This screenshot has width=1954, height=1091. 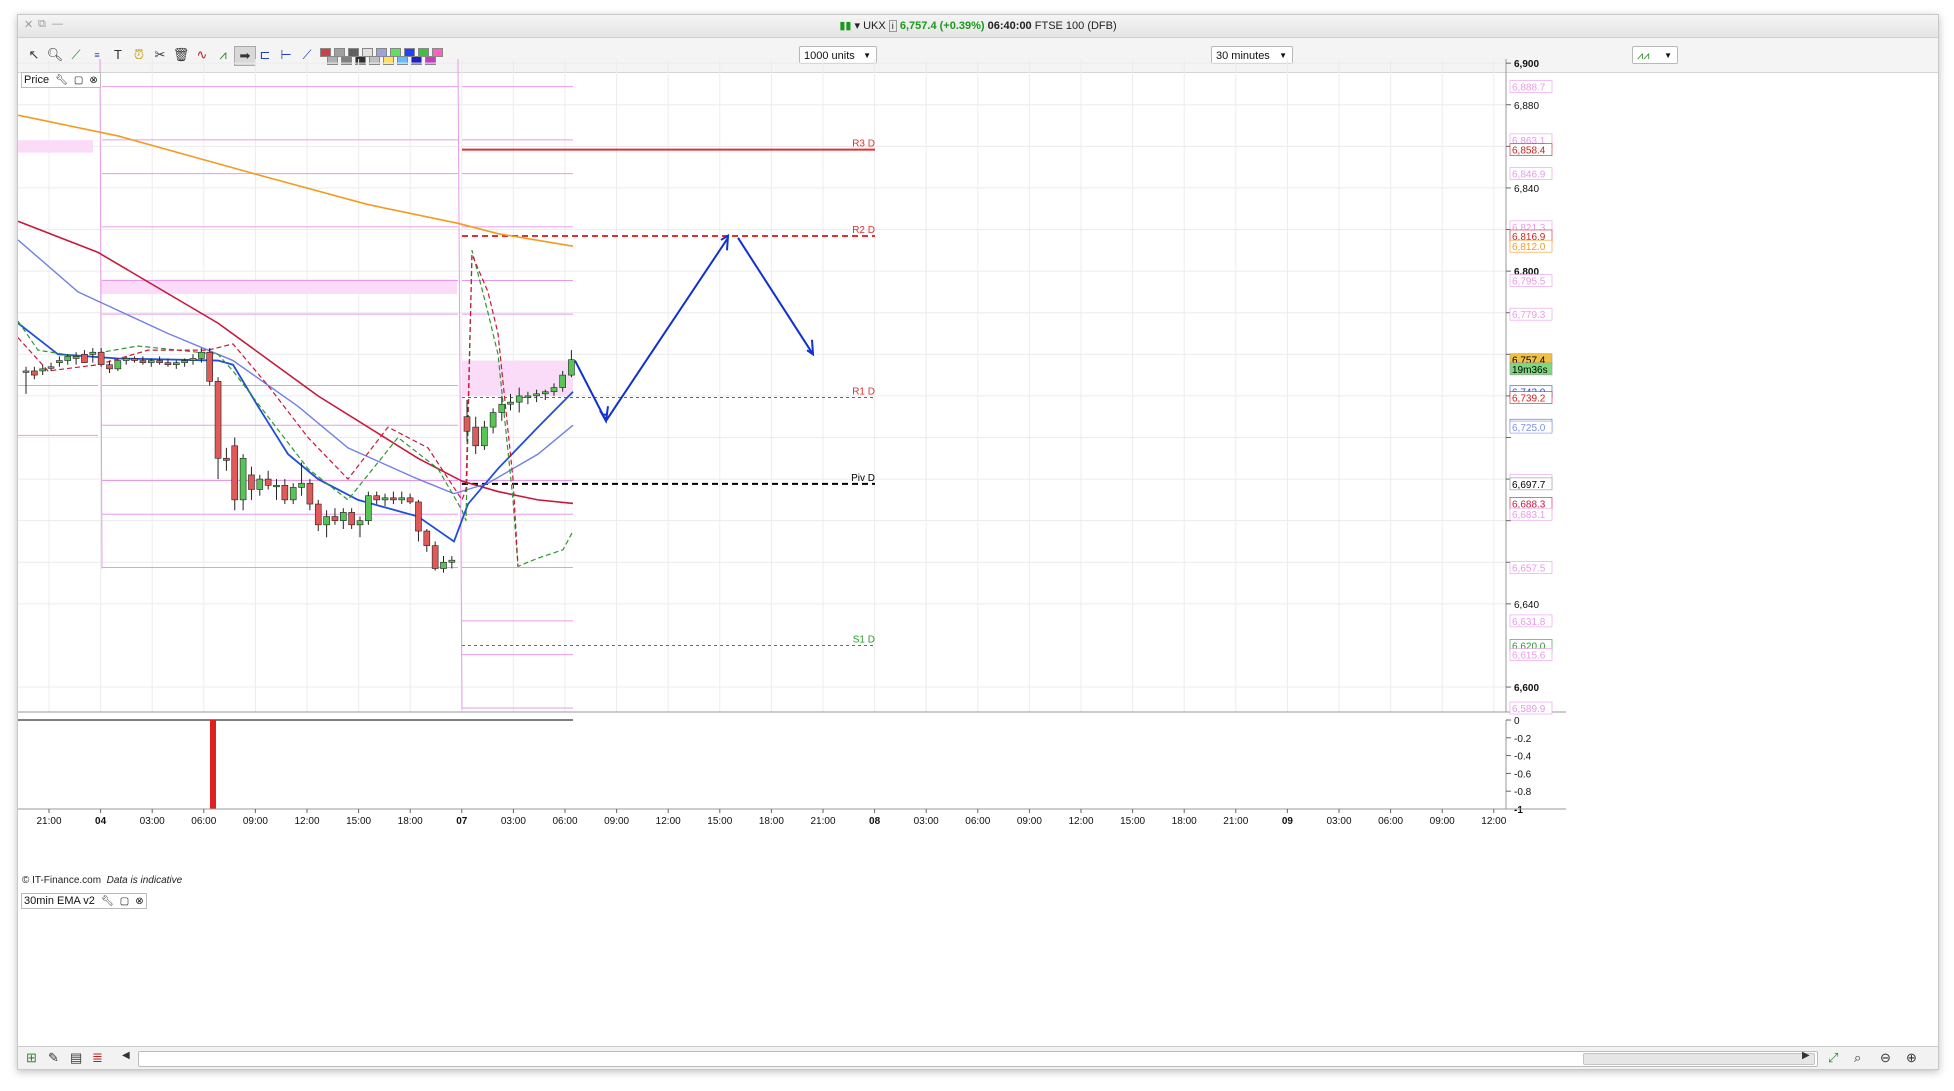 What do you see at coordinates (1911, 1058) in the screenshot?
I see `zoom-in-icon: ⊕` at bounding box center [1911, 1058].